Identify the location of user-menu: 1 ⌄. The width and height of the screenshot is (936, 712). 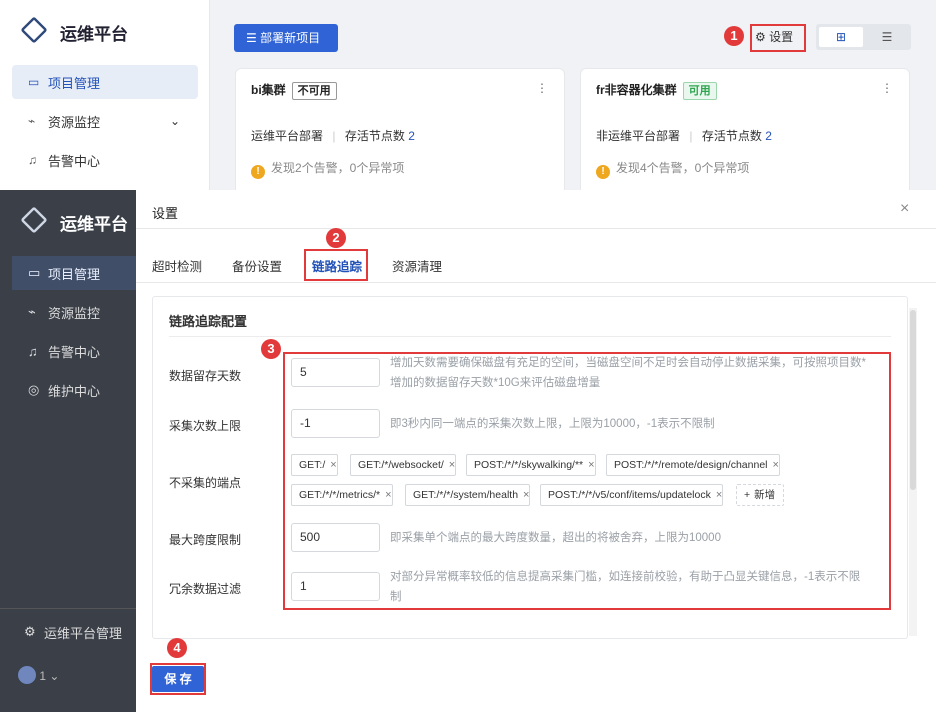
(38, 675).